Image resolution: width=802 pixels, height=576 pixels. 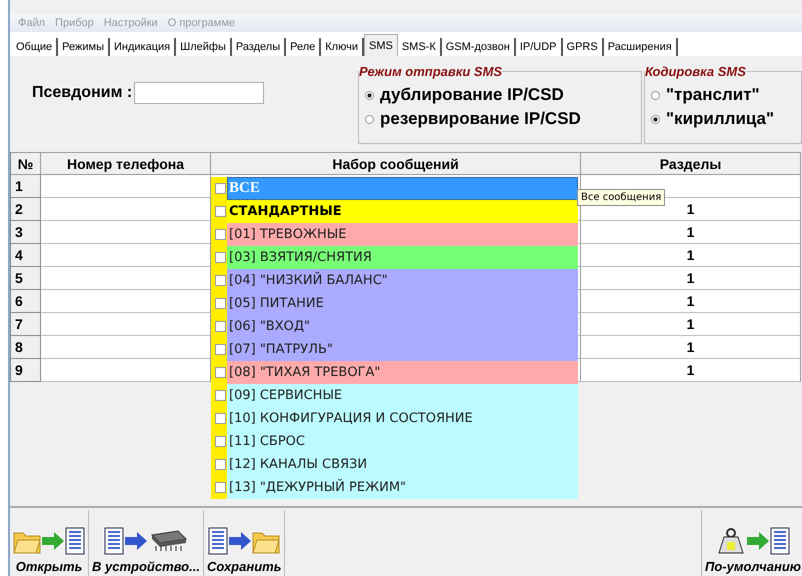 I want to click on list-item: [10] КОНФИГУРАЦИЯ И СОСТОЯНИЕ, so click(x=402, y=418).